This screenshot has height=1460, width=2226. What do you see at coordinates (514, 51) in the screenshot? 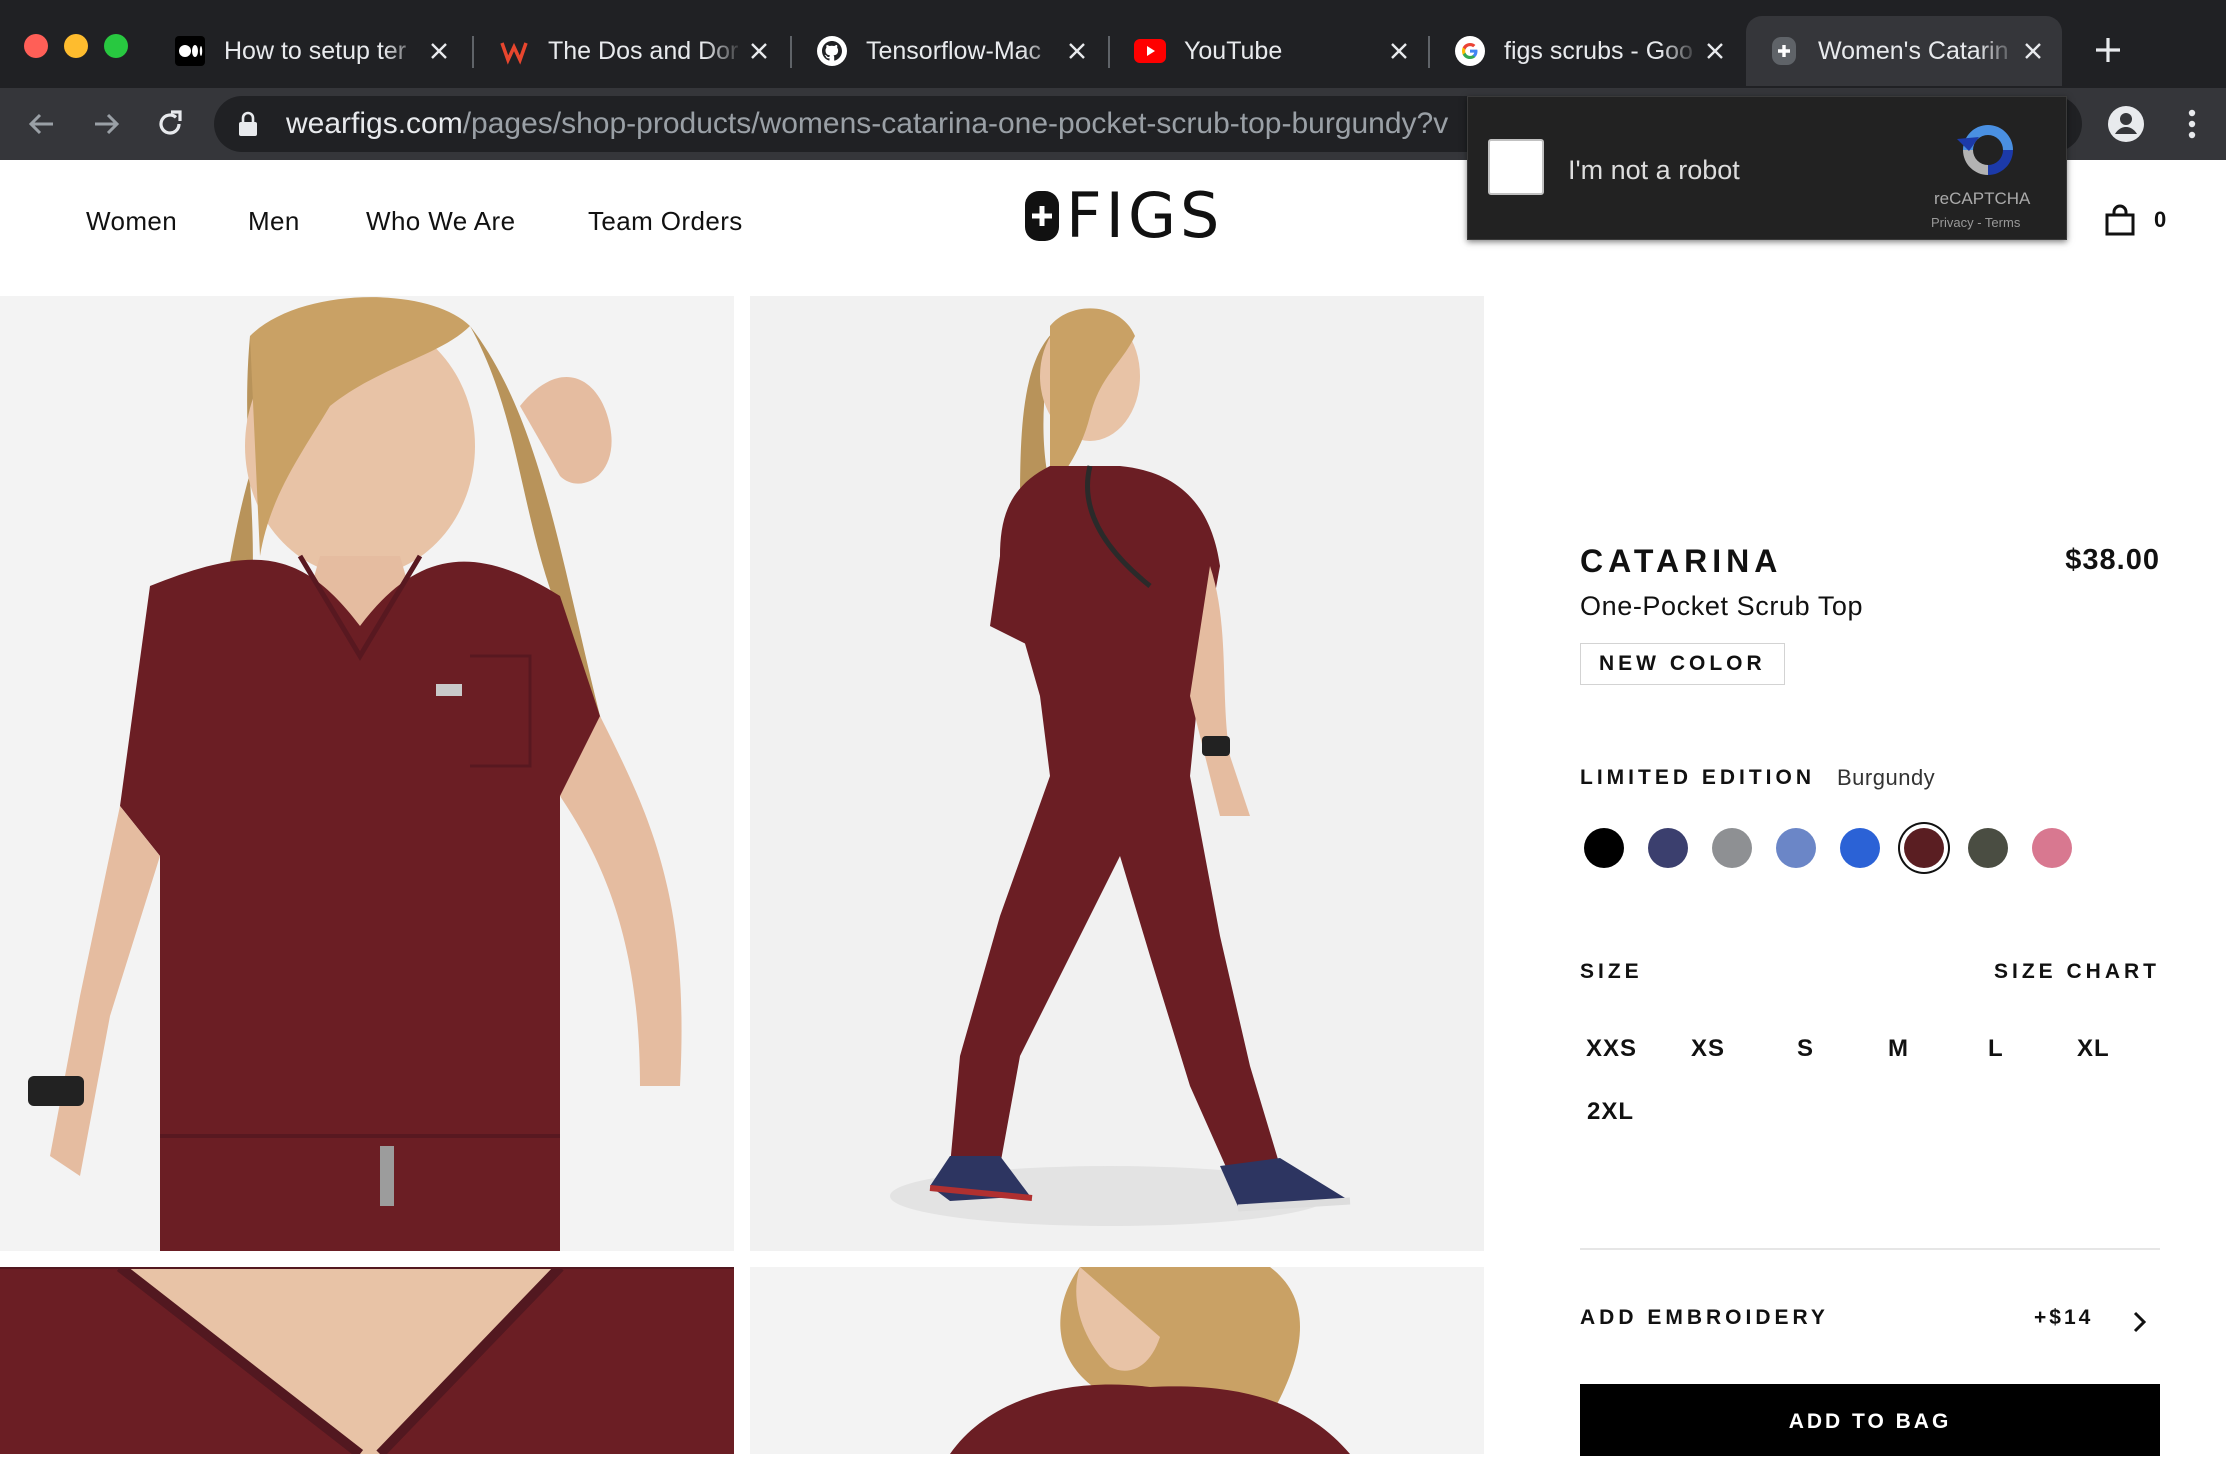
I see `w-logo-icon` at bounding box center [514, 51].